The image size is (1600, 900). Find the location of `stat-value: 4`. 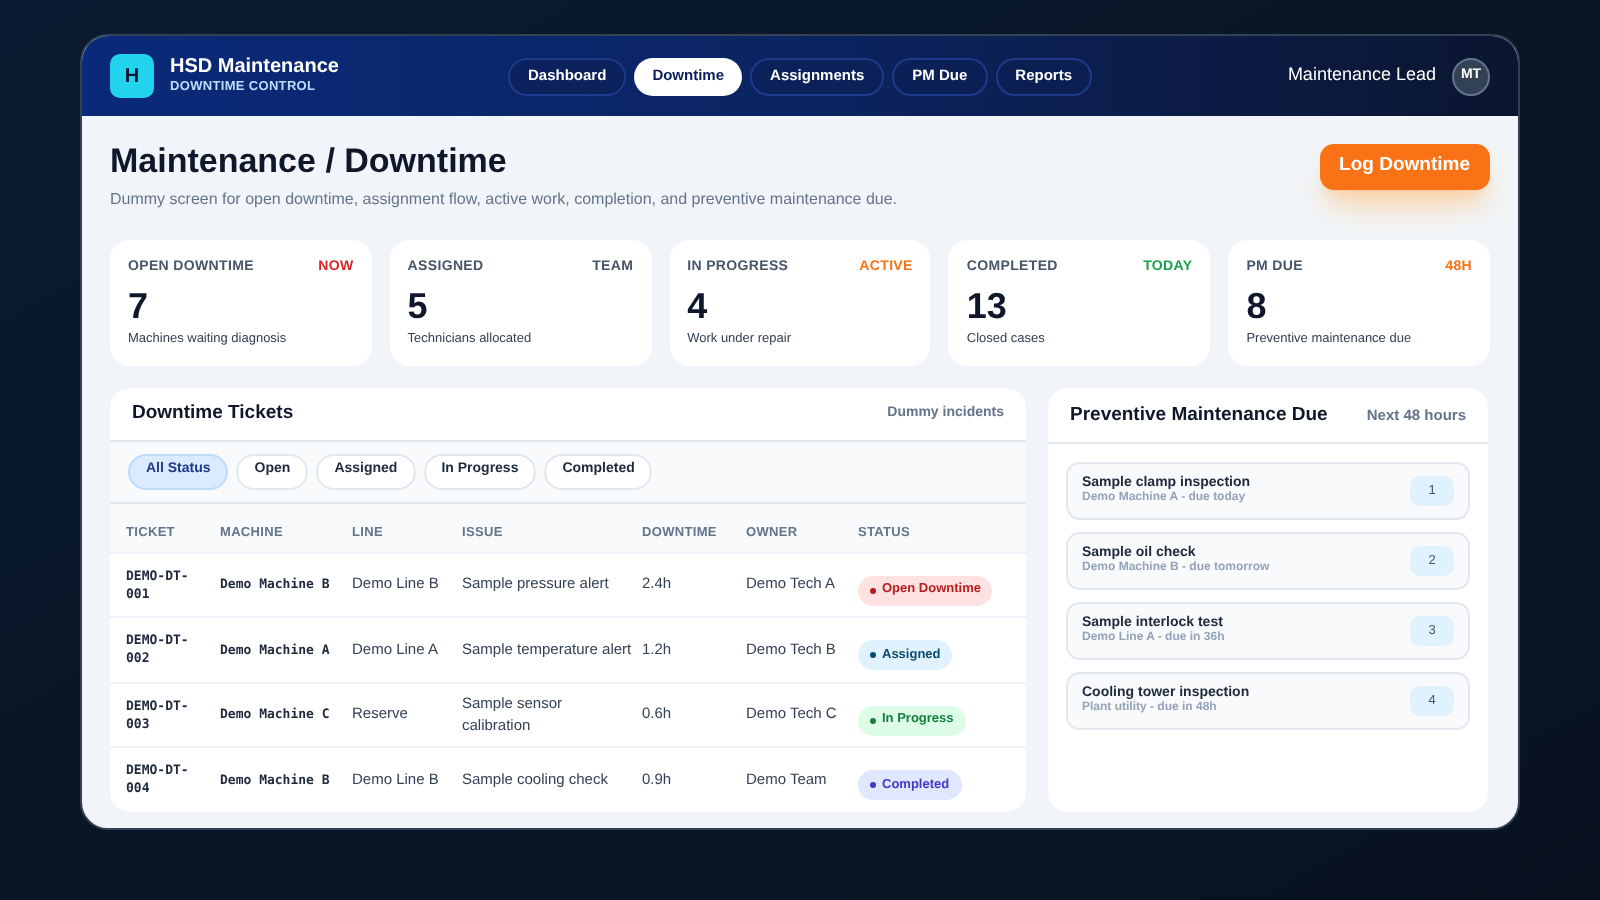

stat-value: 4 is located at coordinates (698, 305).